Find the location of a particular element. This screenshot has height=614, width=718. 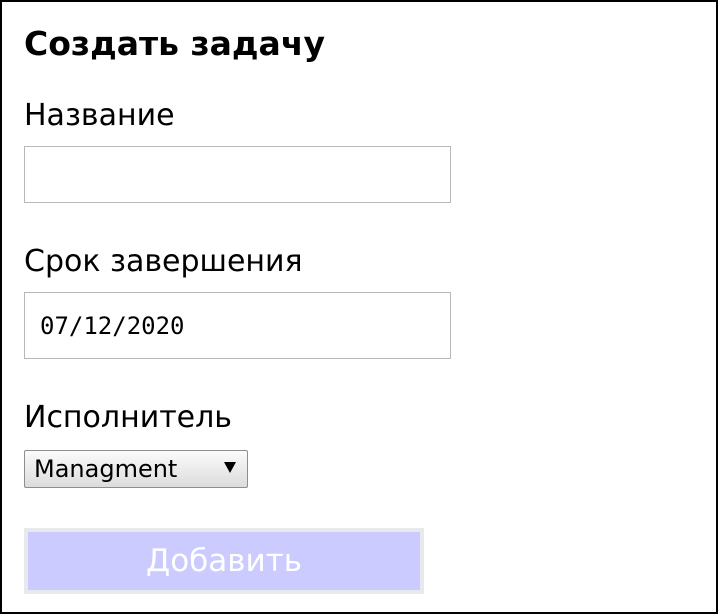

due-date-input is located at coordinates (237, 325).